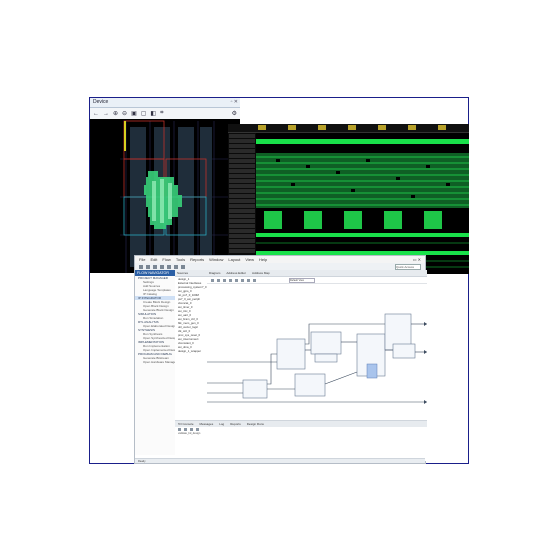 This screenshot has height=560, width=560. Describe the element at coordinates (261, 273) in the screenshot. I see `tab-address-map: Address Map` at that location.